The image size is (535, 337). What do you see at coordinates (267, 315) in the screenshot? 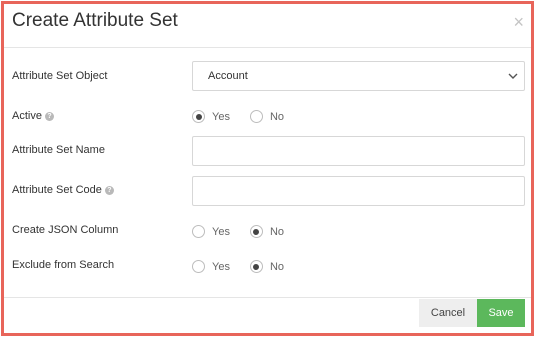
I see `modal-footer: Cancel Save` at bounding box center [267, 315].